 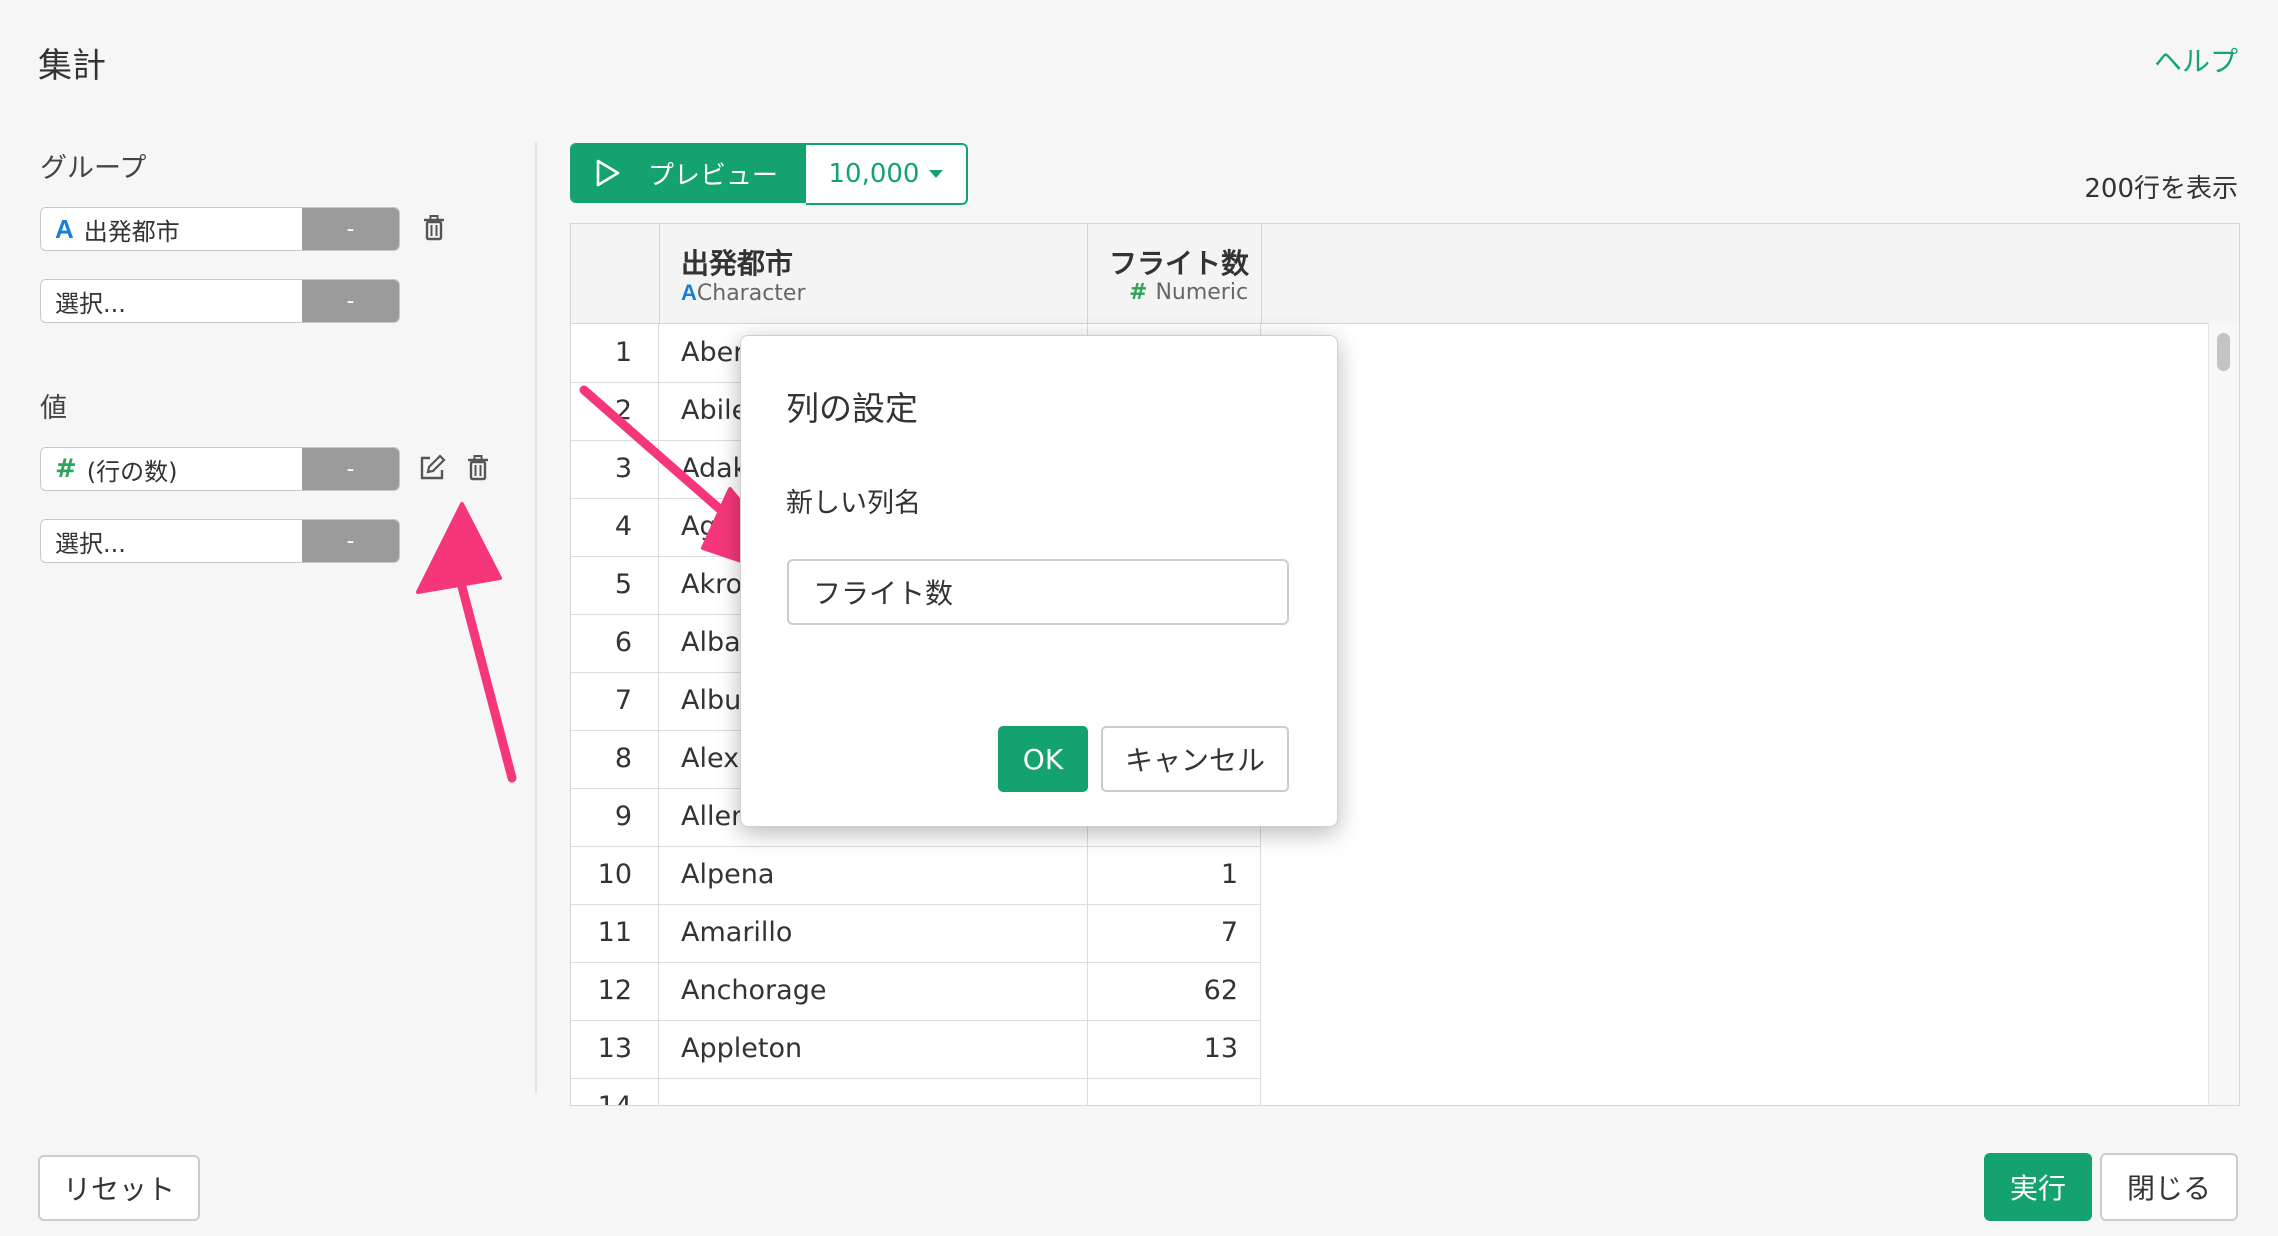 I want to click on row-limit-dropdown: 10,000, so click(x=887, y=174).